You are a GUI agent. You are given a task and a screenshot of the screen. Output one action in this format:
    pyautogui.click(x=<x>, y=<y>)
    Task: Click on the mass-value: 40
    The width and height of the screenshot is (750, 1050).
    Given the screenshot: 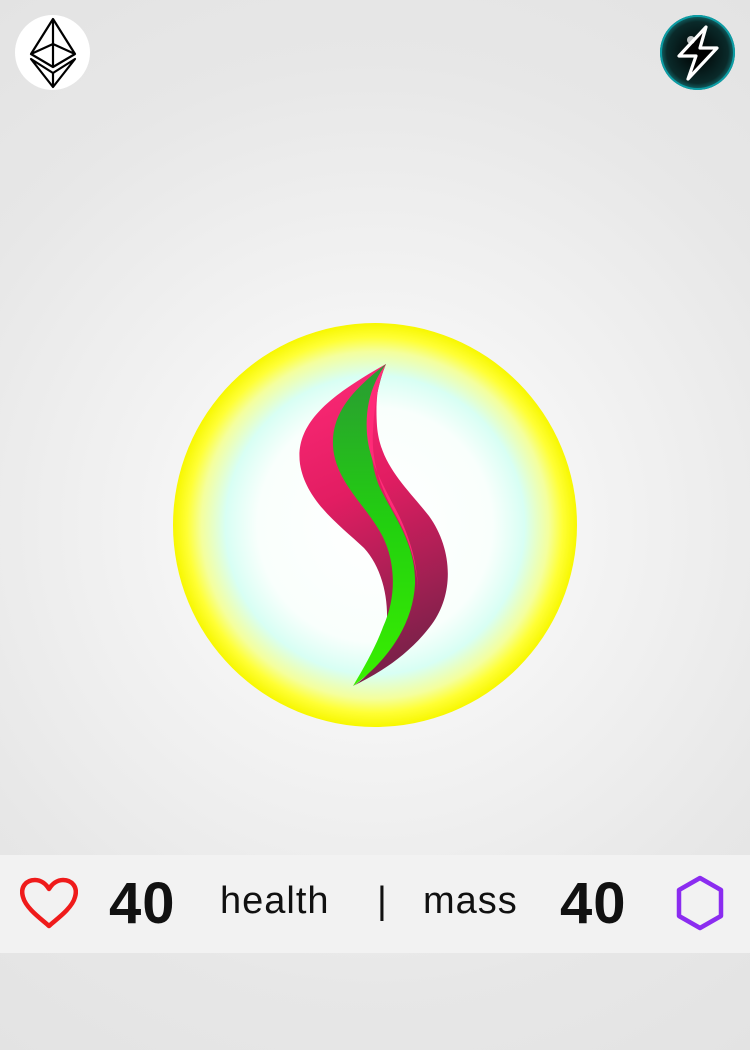 What is the action you would take?
    pyautogui.click(x=593, y=903)
    